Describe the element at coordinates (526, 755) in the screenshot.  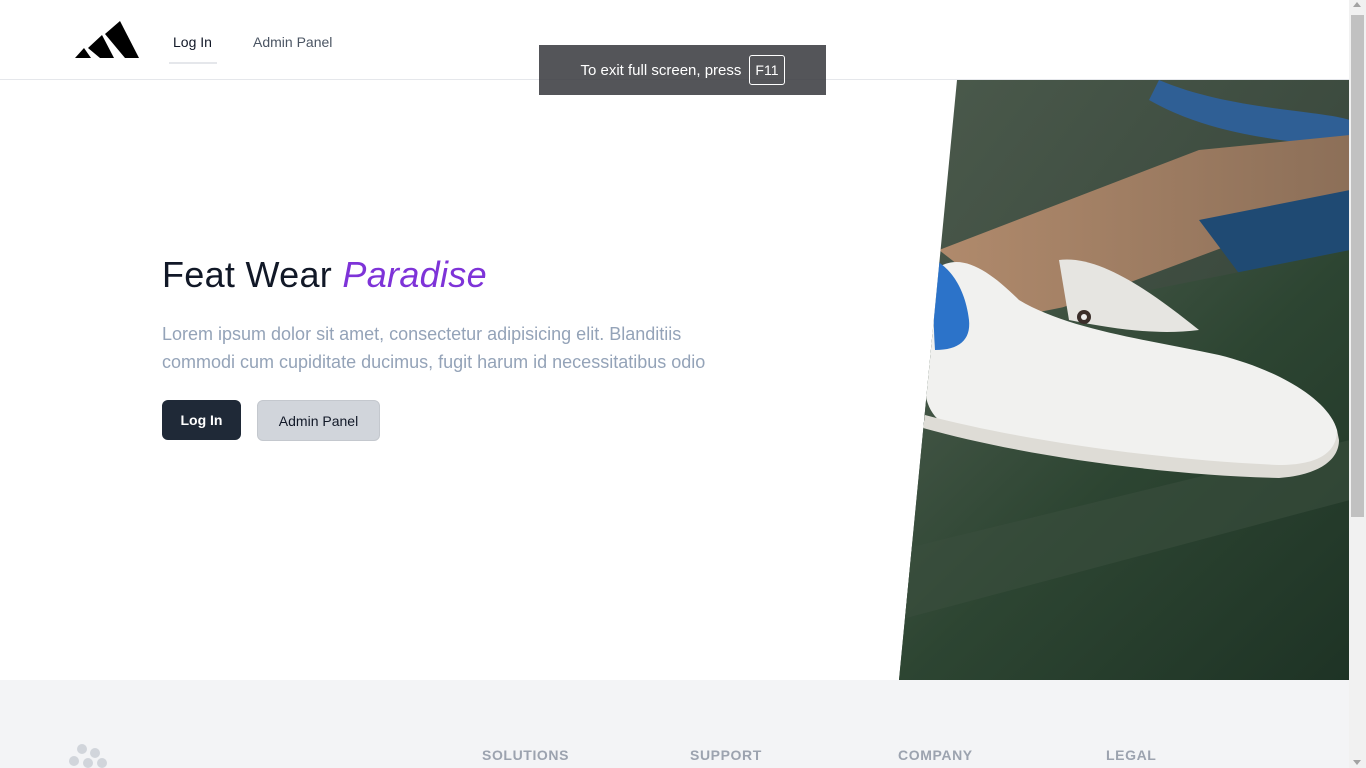
I see `footer-heading-solutions: SOLUTIONS` at that location.